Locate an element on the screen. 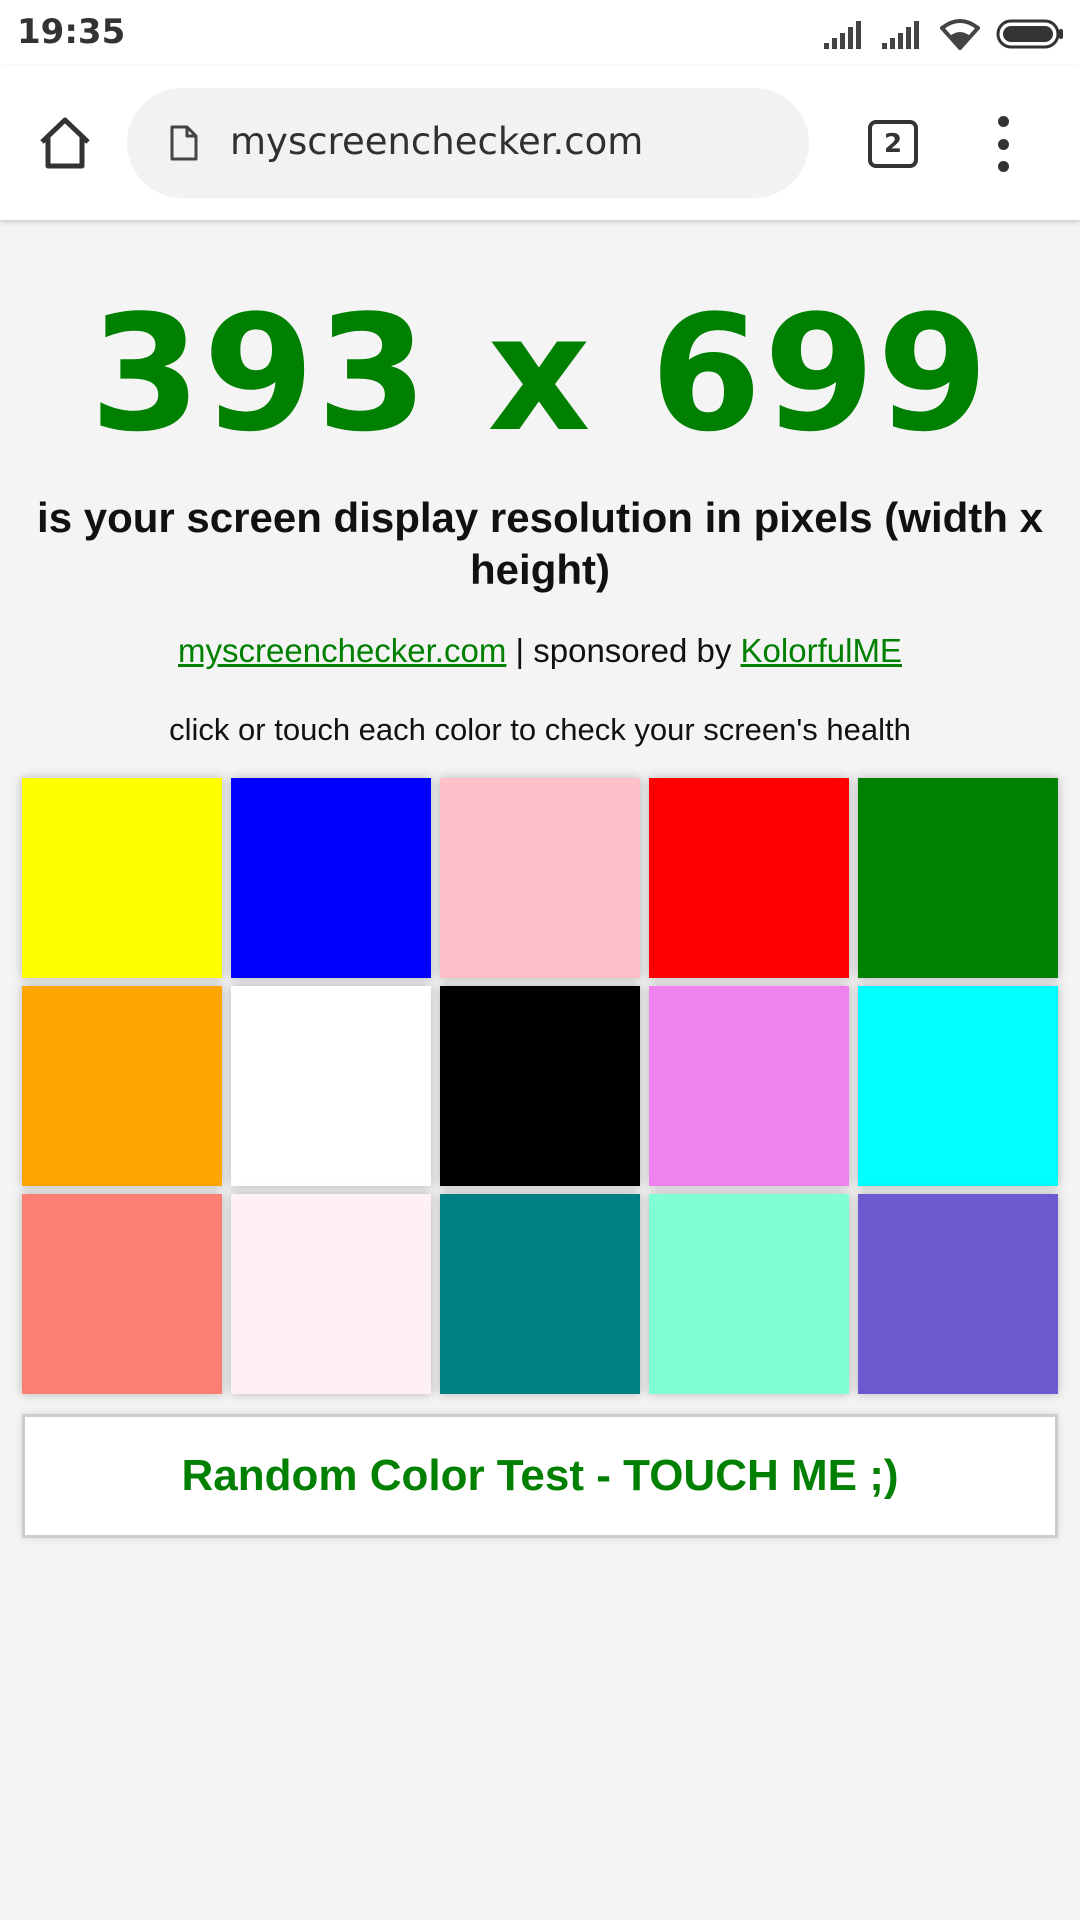  status-icons is located at coordinates (944, 34).